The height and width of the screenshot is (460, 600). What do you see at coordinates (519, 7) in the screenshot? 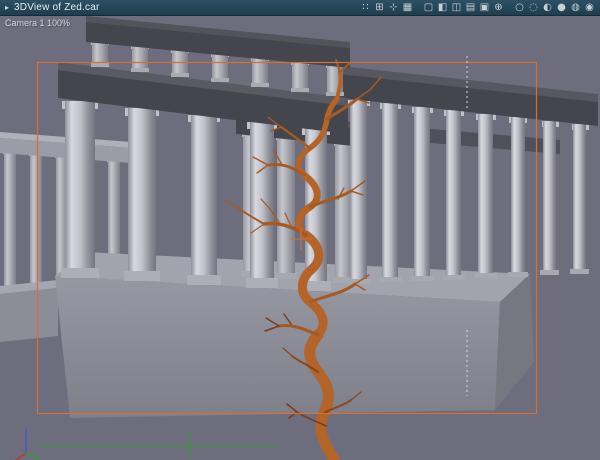
I see `wire-sphere-icon: ○` at bounding box center [519, 7].